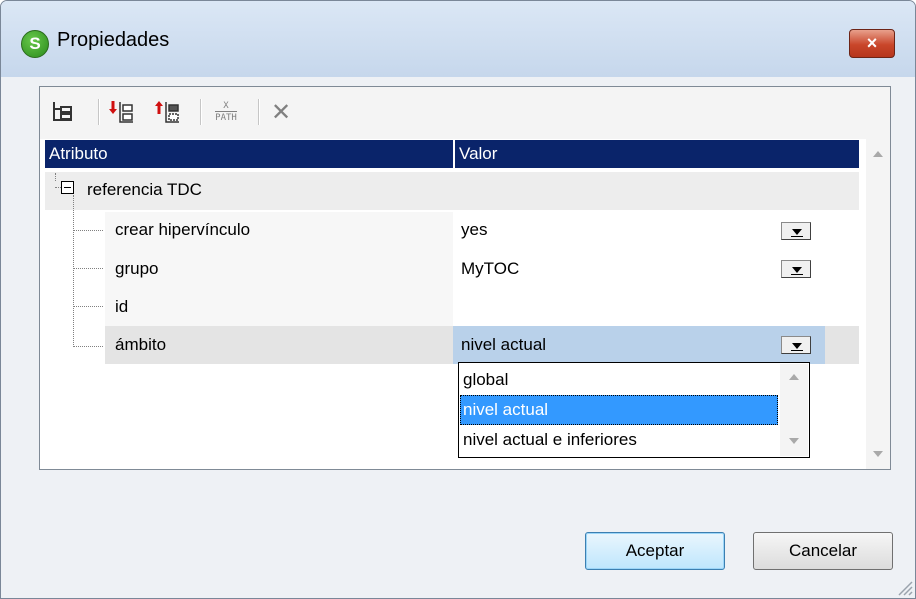  What do you see at coordinates (657, 154) in the screenshot?
I see `column-header-value: Valor` at bounding box center [657, 154].